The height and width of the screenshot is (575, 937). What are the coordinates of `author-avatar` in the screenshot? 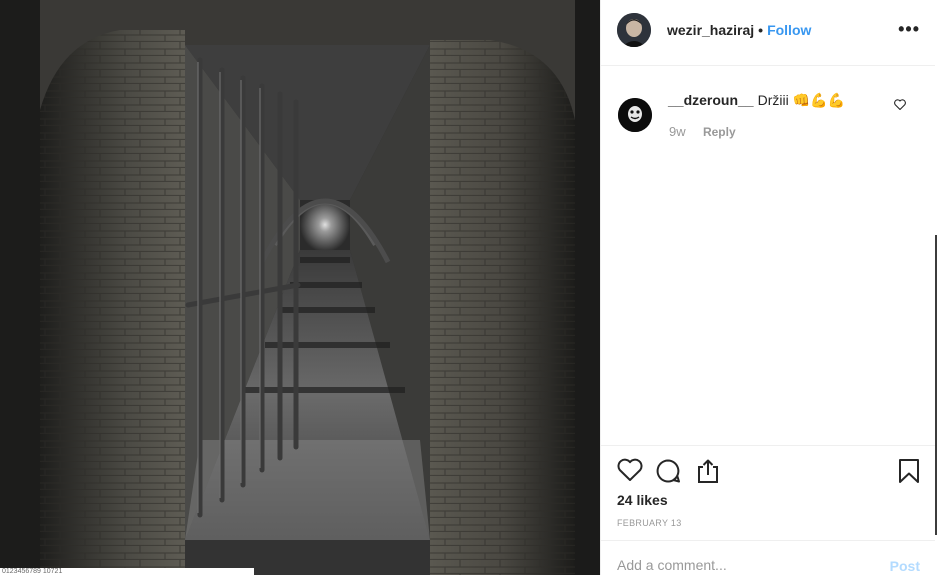 It's located at (634, 30).